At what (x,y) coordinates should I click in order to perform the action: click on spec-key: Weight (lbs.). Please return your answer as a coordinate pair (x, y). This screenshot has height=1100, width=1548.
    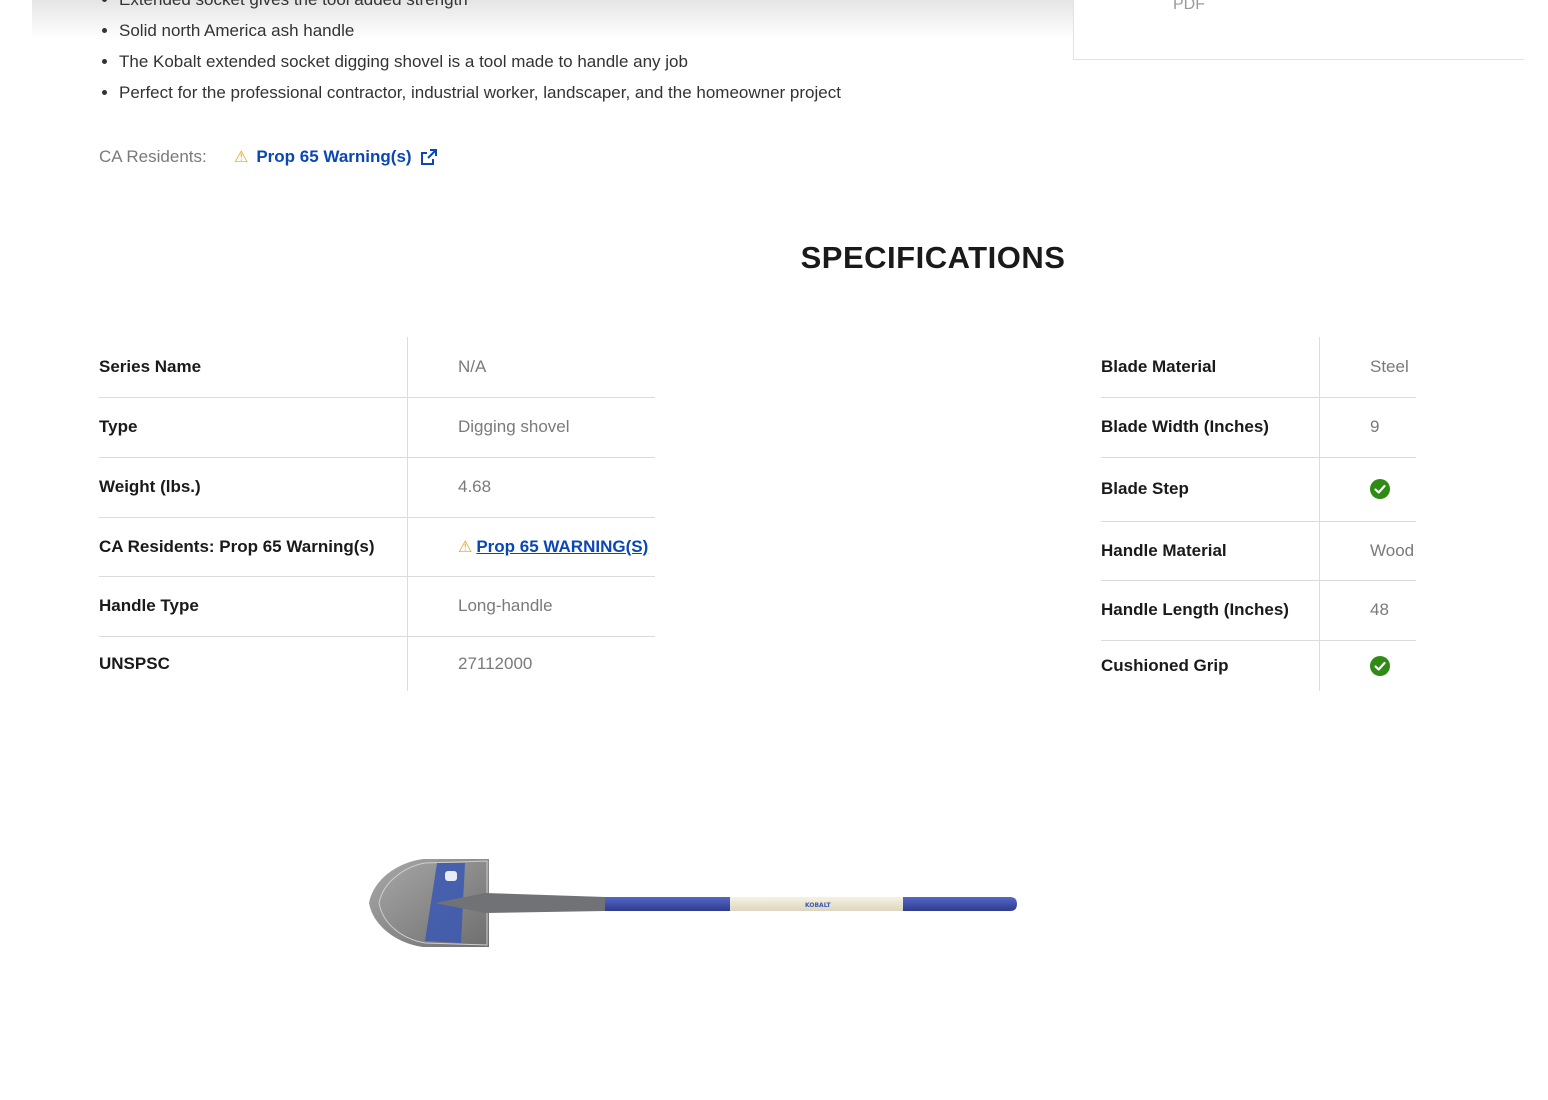
    Looking at the image, I should click on (253, 486).